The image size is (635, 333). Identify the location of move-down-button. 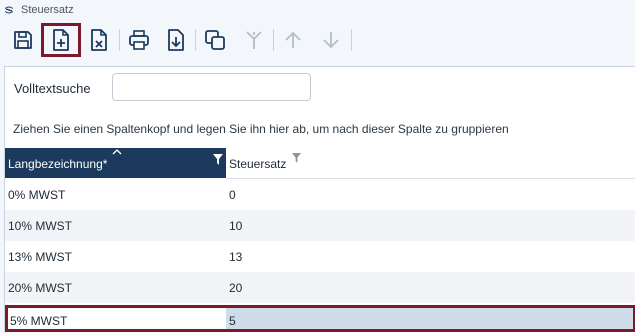
(331, 40).